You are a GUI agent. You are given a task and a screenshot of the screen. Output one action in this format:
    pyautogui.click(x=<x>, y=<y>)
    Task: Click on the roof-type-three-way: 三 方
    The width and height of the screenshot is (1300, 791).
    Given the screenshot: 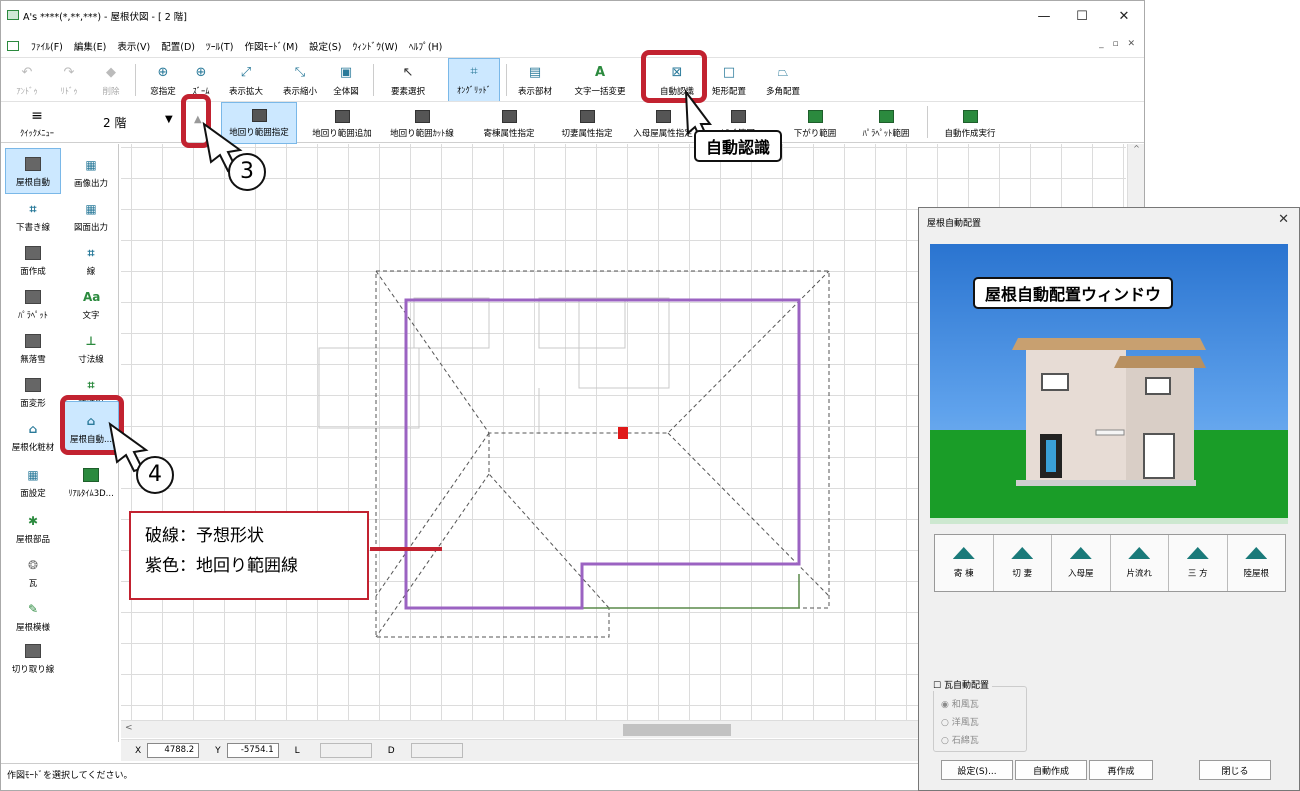 What is the action you would take?
    pyautogui.click(x=1198, y=563)
    